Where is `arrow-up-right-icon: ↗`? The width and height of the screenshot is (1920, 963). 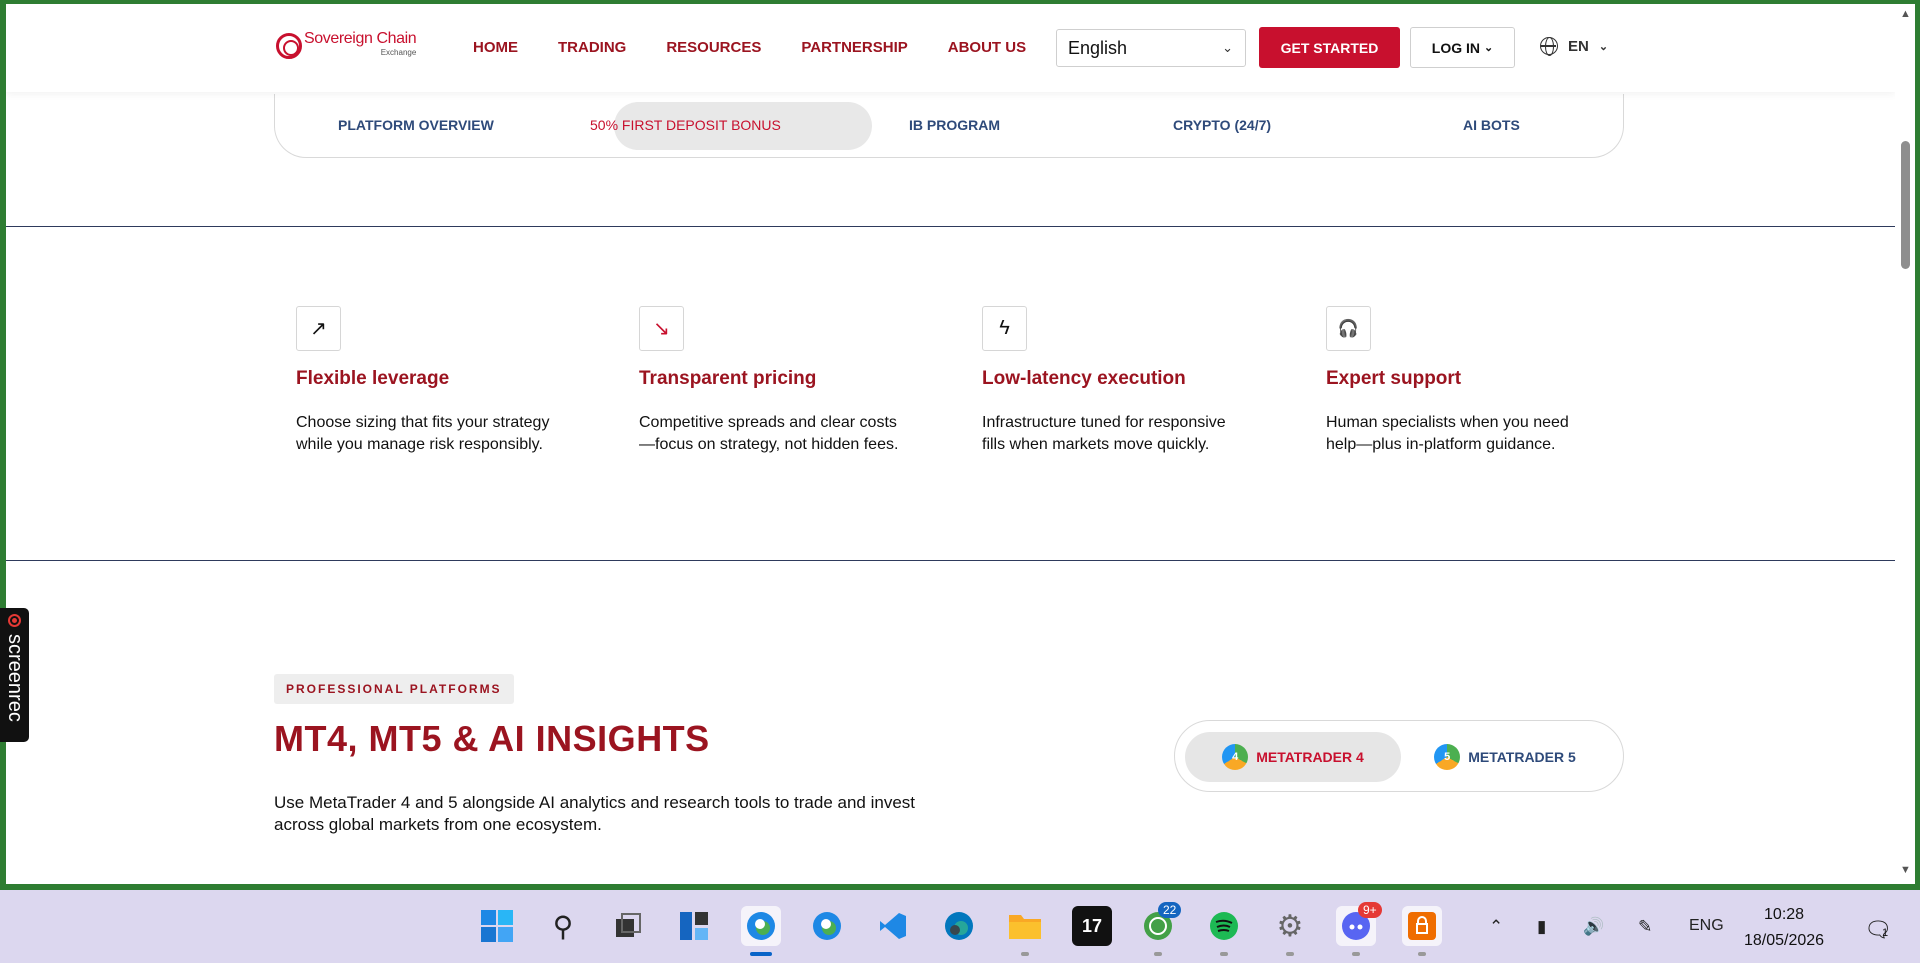
arrow-up-right-icon: ↗ is located at coordinates (318, 328).